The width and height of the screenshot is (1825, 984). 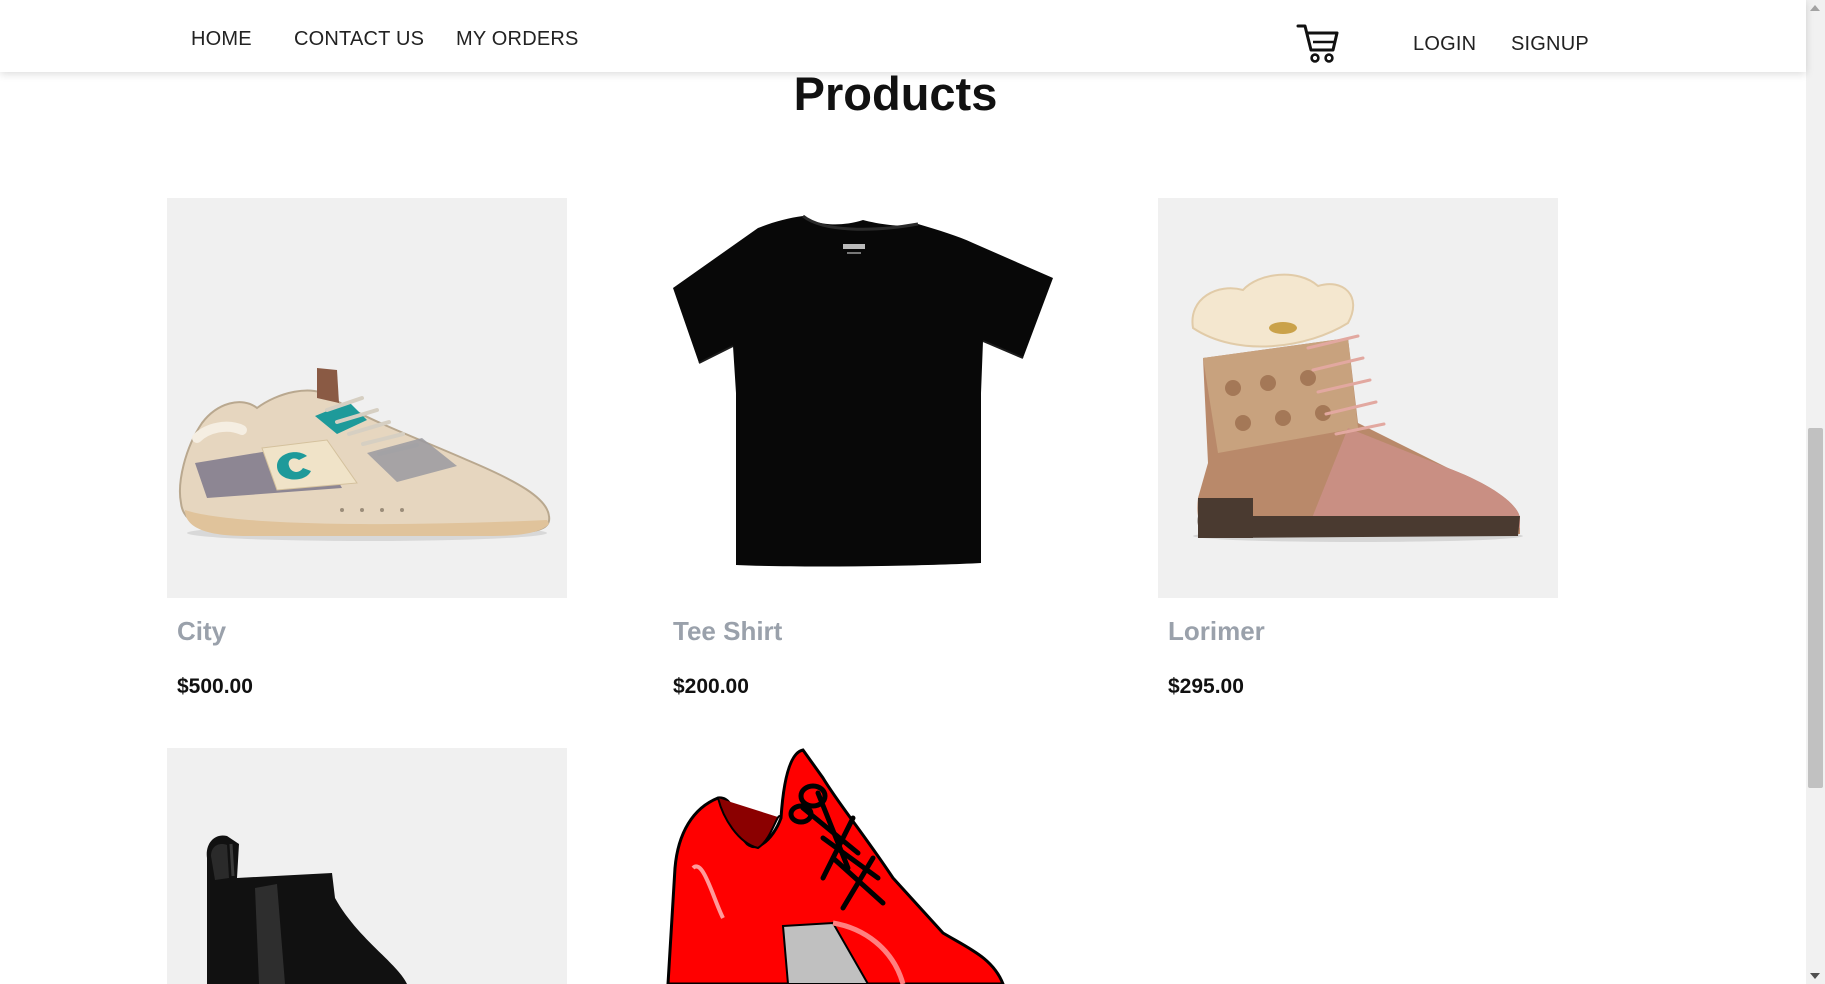 What do you see at coordinates (863, 866) in the screenshot?
I see `product-image-red-sneaker` at bounding box center [863, 866].